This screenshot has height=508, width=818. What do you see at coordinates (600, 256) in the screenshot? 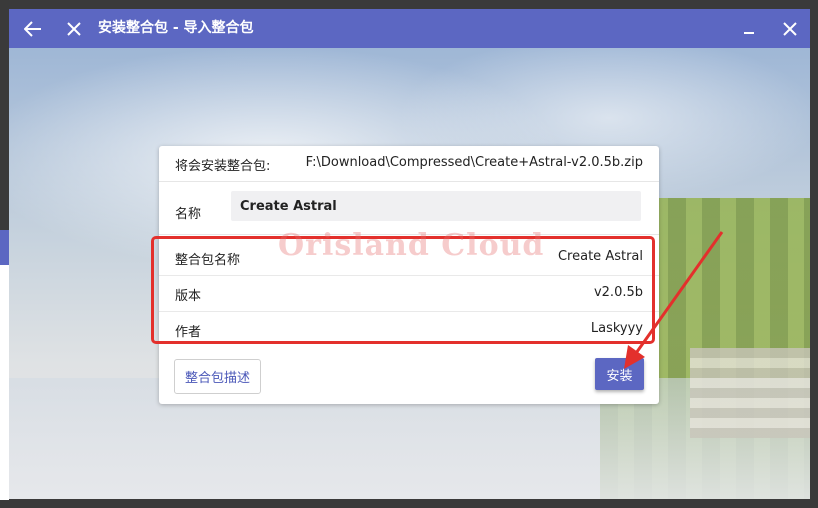
I see `info-value: Create Astral` at bounding box center [600, 256].